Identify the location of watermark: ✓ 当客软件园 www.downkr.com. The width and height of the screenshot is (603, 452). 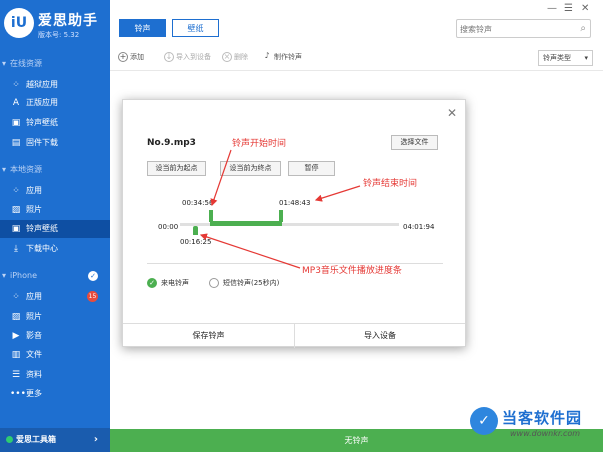
(536, 427).